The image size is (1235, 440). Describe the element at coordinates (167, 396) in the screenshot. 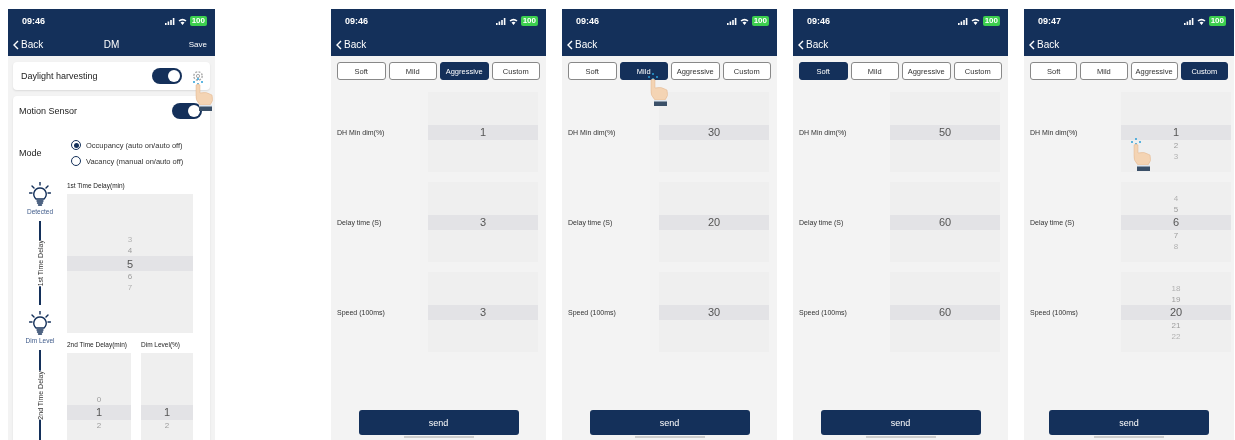

I see `number-picker: 1 2` at that location.